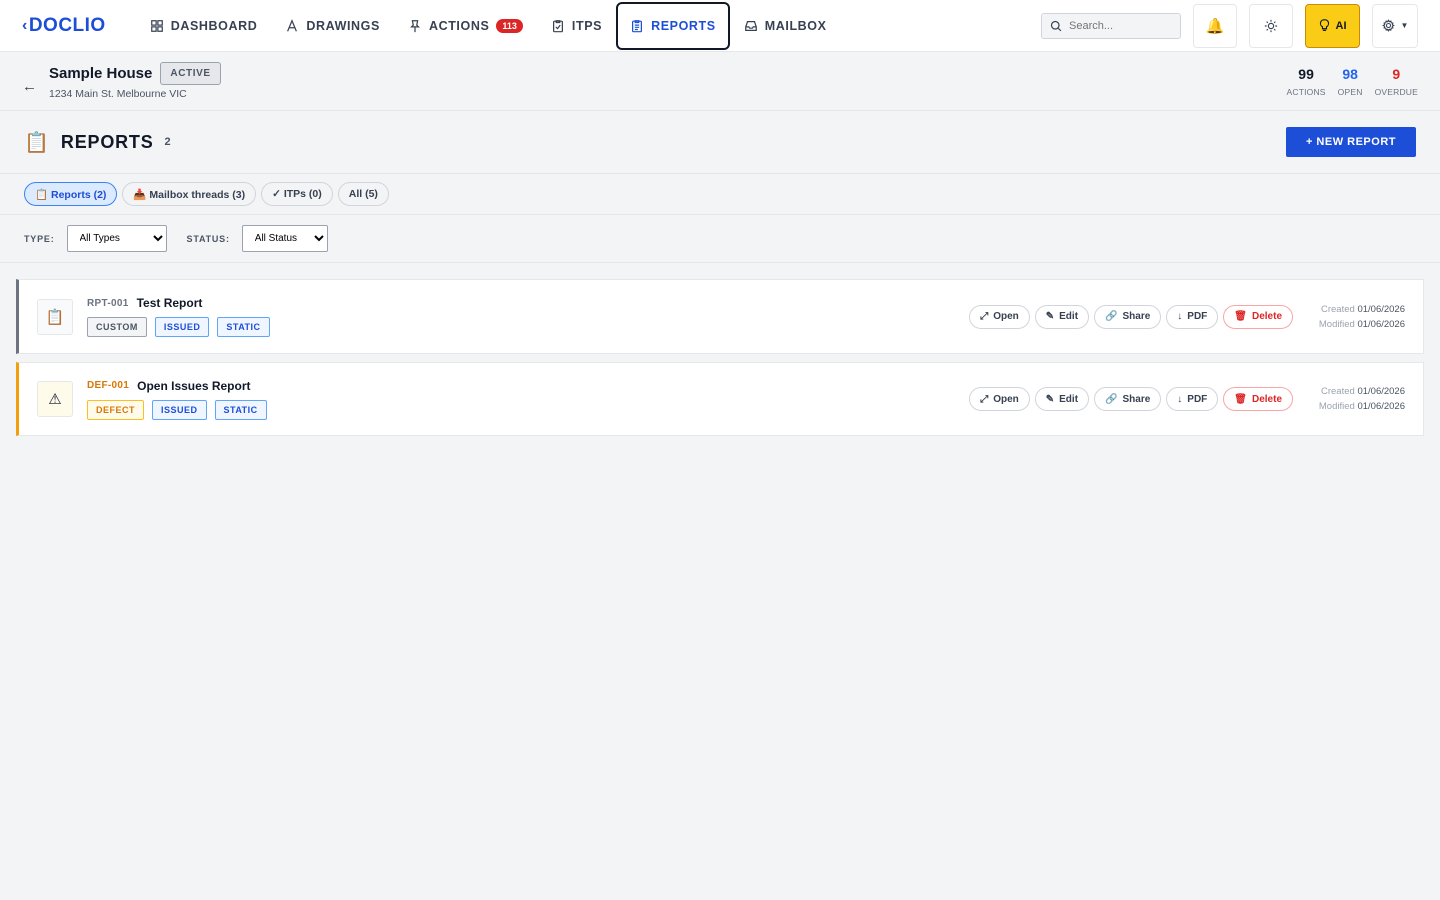 The image size is (1440, 900). What do you see at coordinates (214, 25) in the screenshot?
I see `nav-label: DASHBOARD` at bounding box center [214, 25].